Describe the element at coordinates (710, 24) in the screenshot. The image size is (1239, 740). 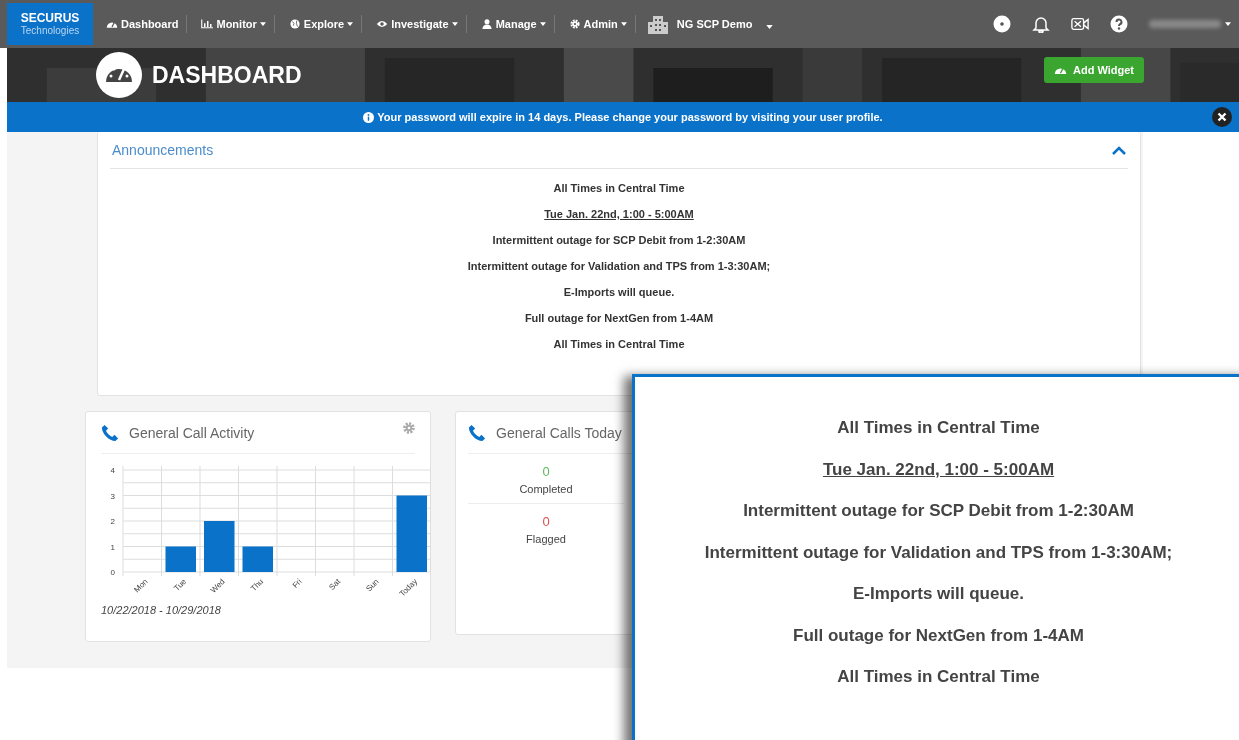
I see `facility-selector: NG SCP Demo` at that location.